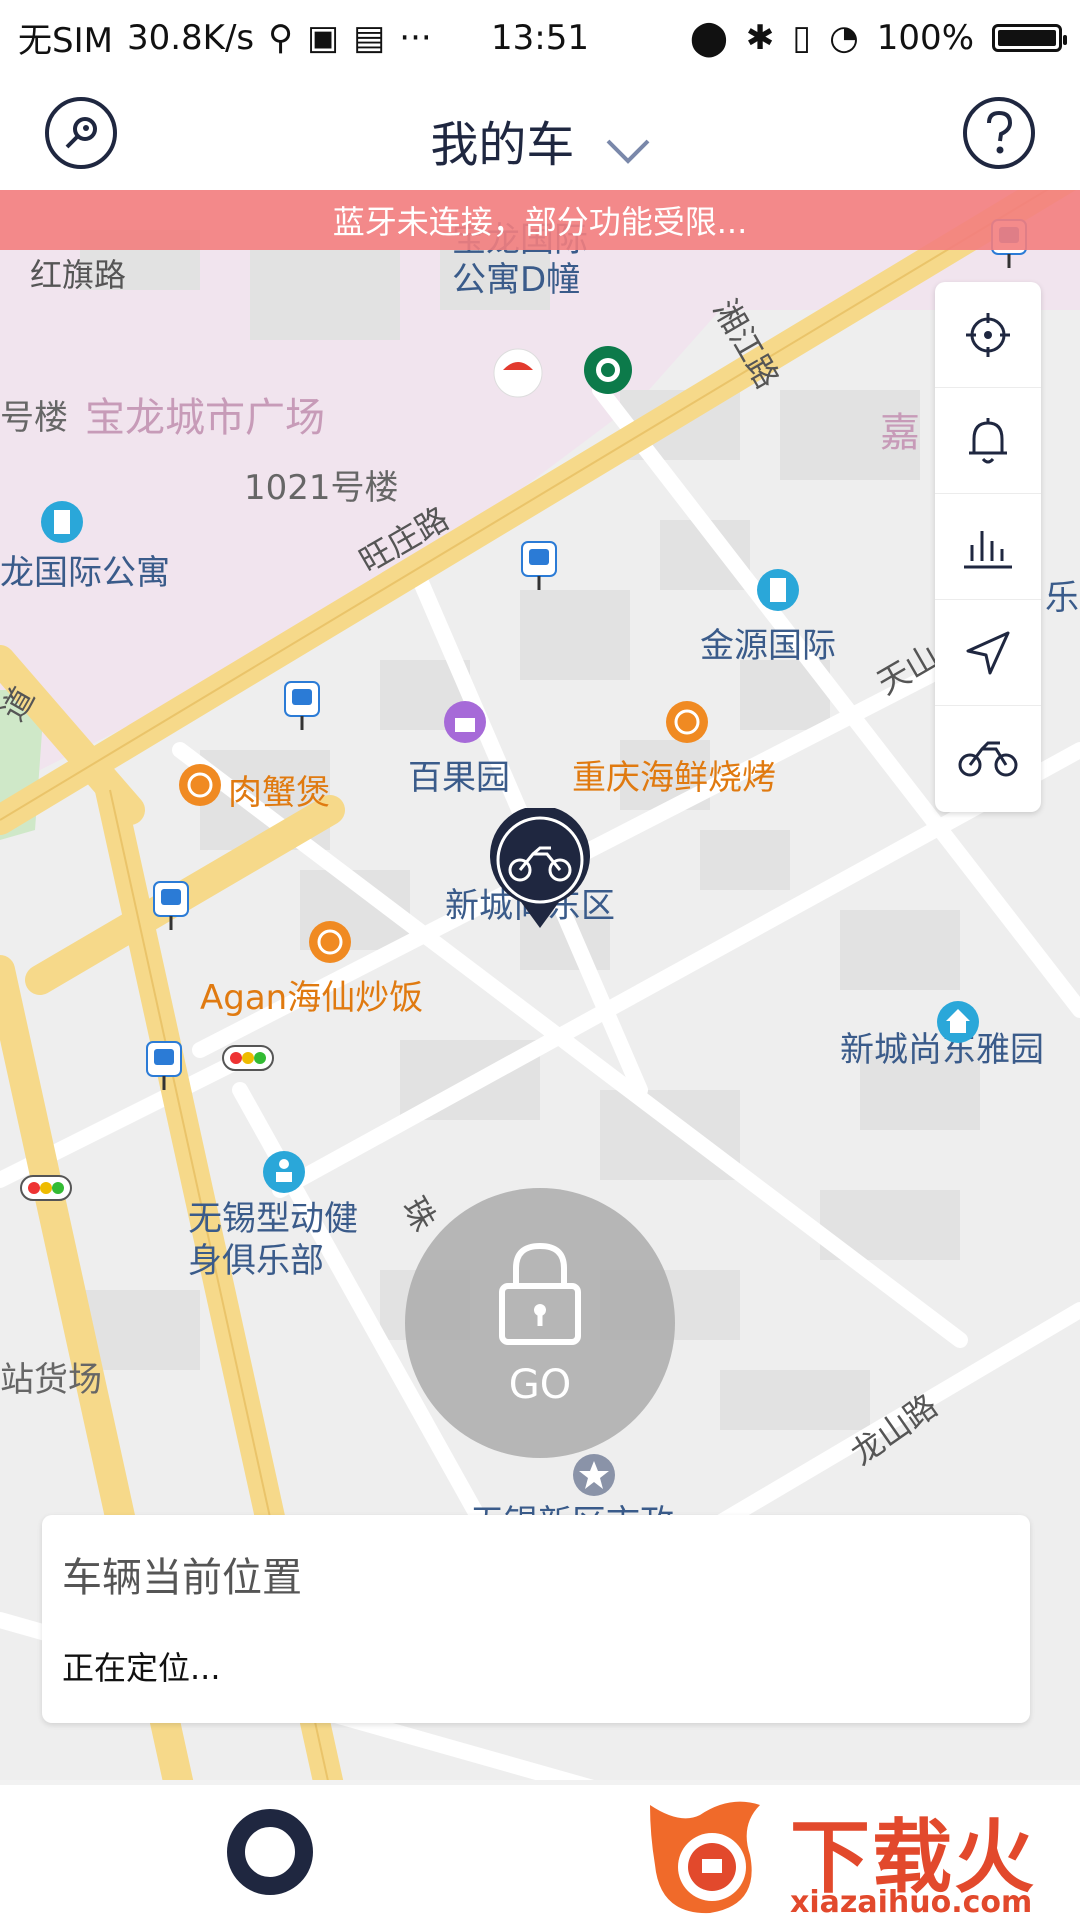 The height and width of the screenshot is (1920, 1080). I want to click on navigate-button, so click(988, 653).